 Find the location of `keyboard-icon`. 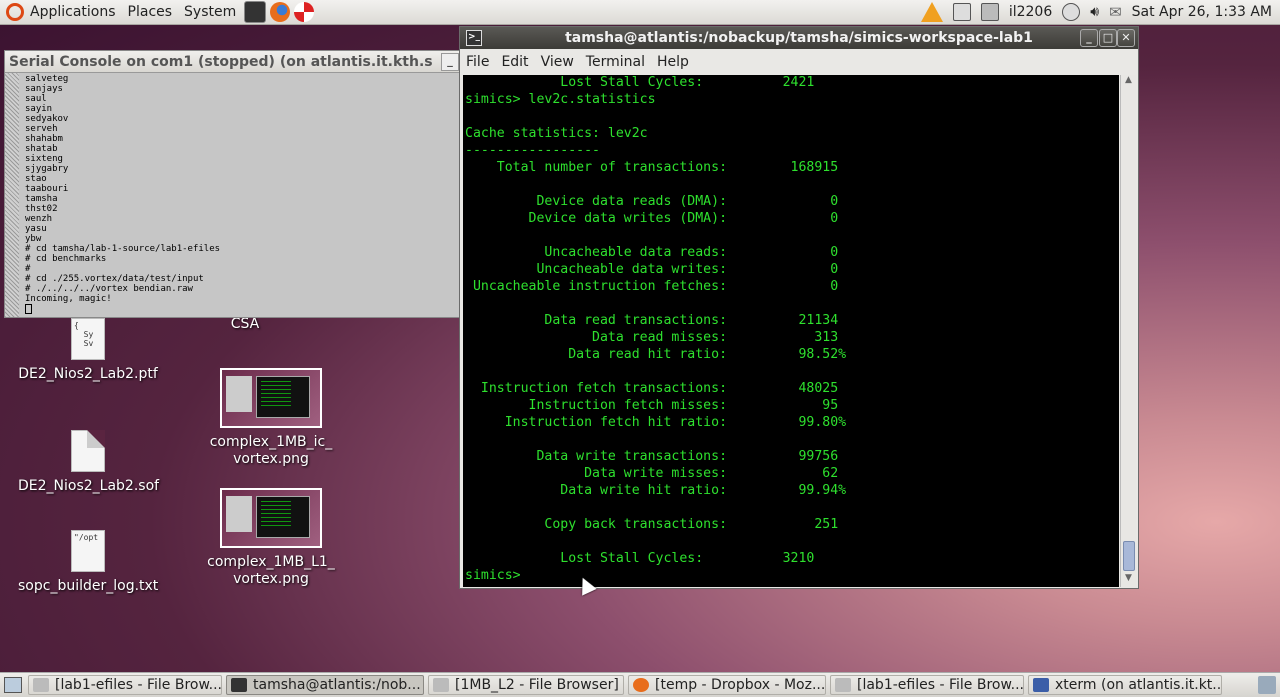

keyboard-icon is located at coordinates (989, 12).